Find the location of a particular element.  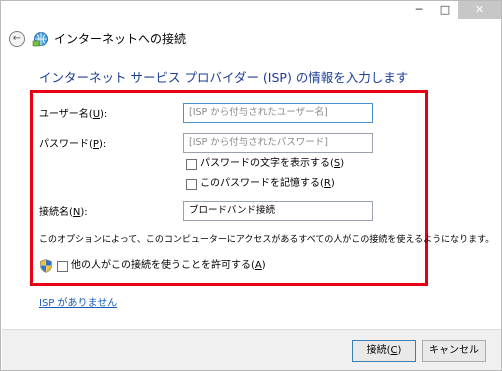

connection-name-label: 接続名(N): is located at coordinates (63, 212).